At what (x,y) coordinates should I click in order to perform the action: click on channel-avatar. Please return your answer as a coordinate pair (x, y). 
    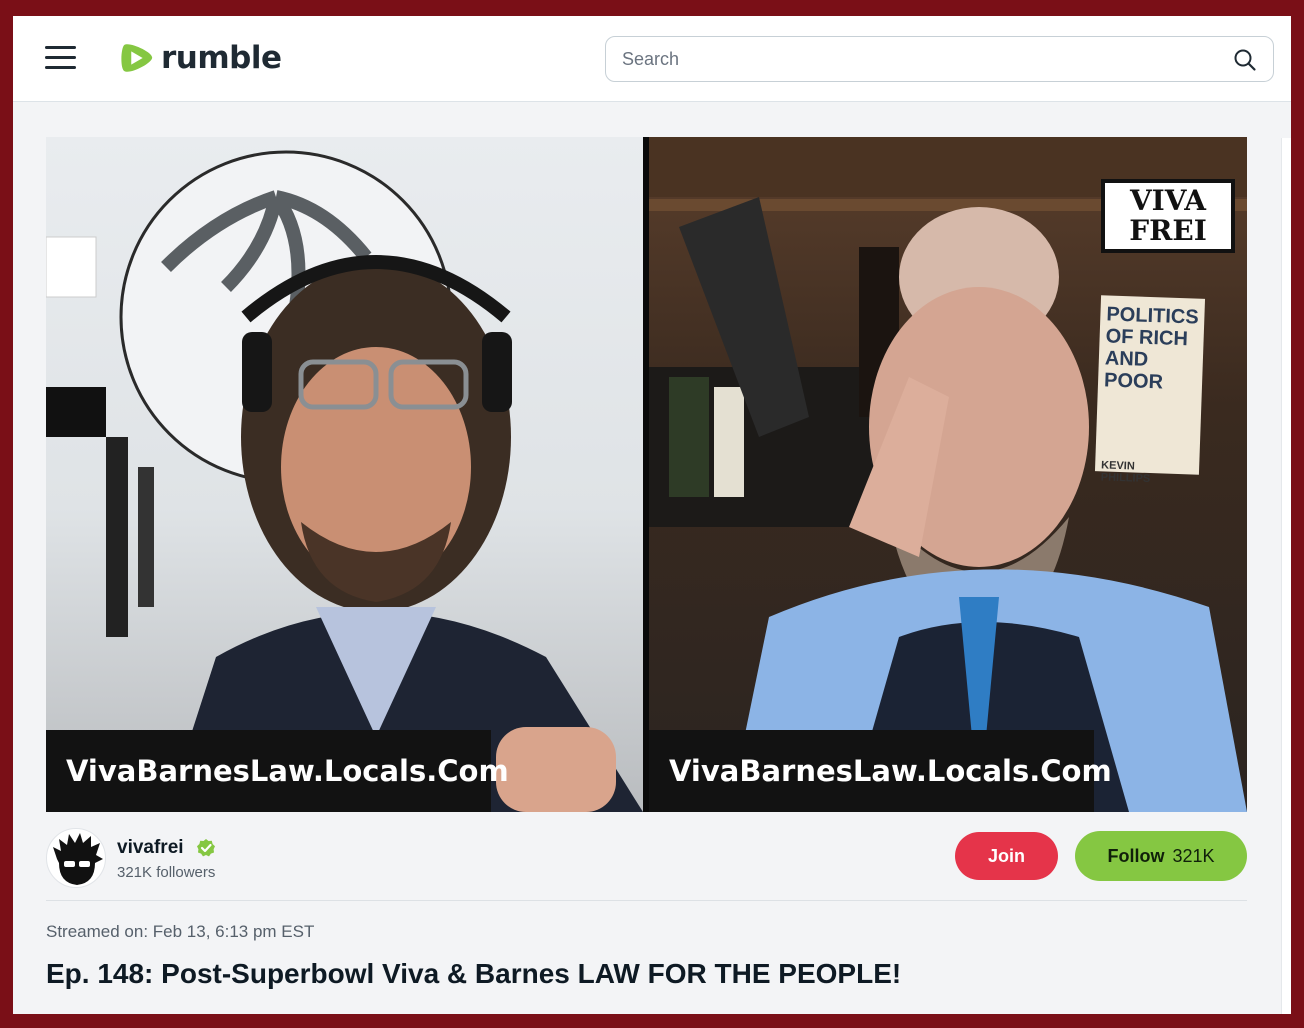
    Looking at the image, I should click on (76, 858).